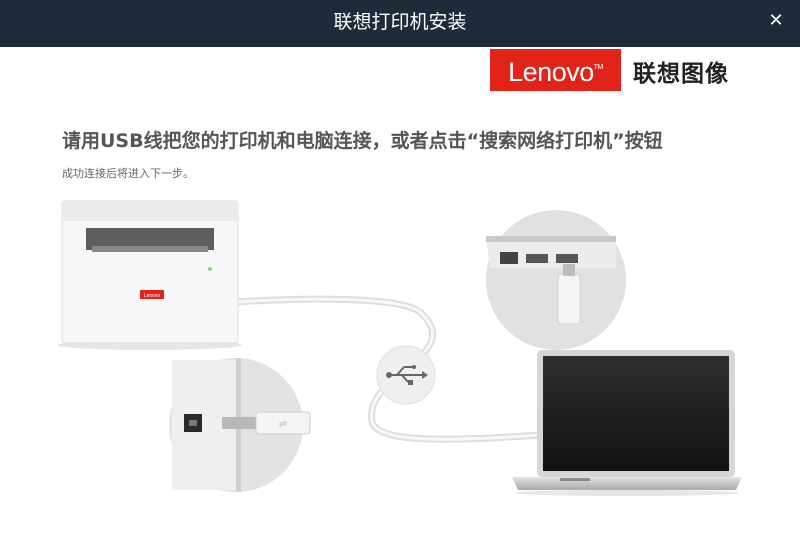  What do you see at coordinates (240, 425) in the screenshot?
I see `usb-port-closeup: ⇌` at bounding box center [240, 425].